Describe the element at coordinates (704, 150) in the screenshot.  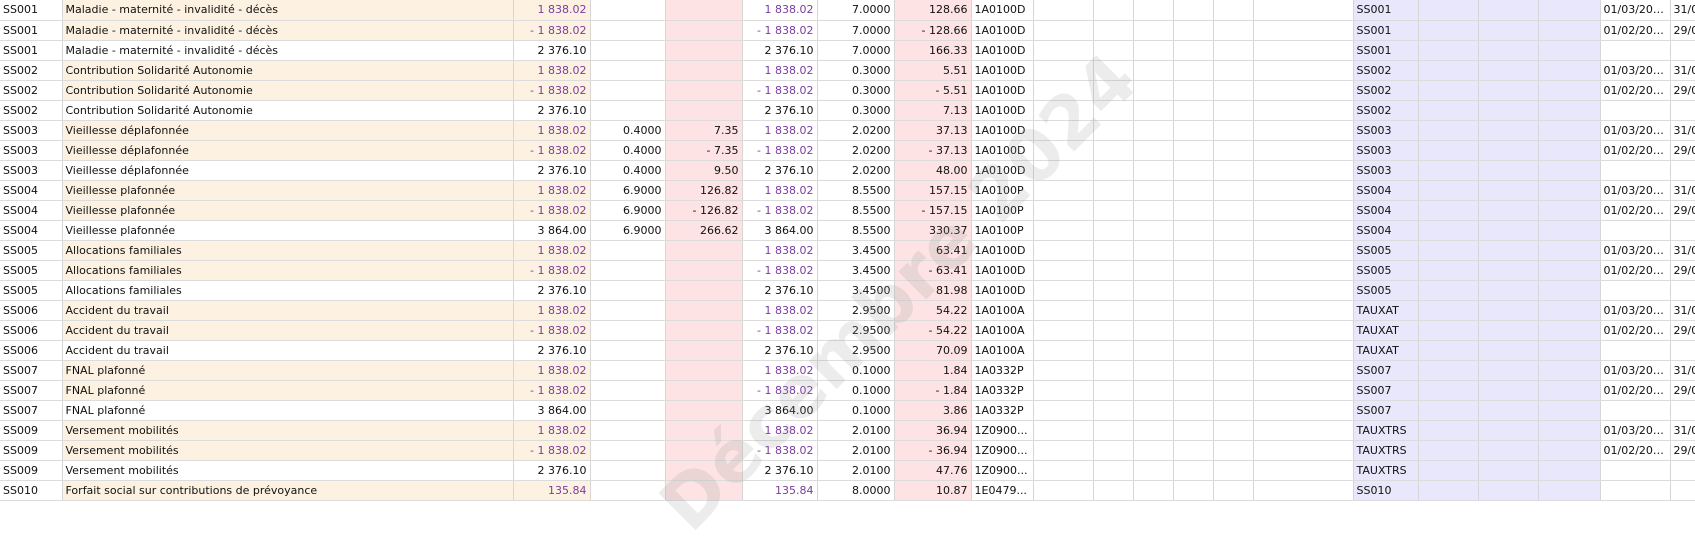
I see `cell-mt-sal: - 7.35` at that location.